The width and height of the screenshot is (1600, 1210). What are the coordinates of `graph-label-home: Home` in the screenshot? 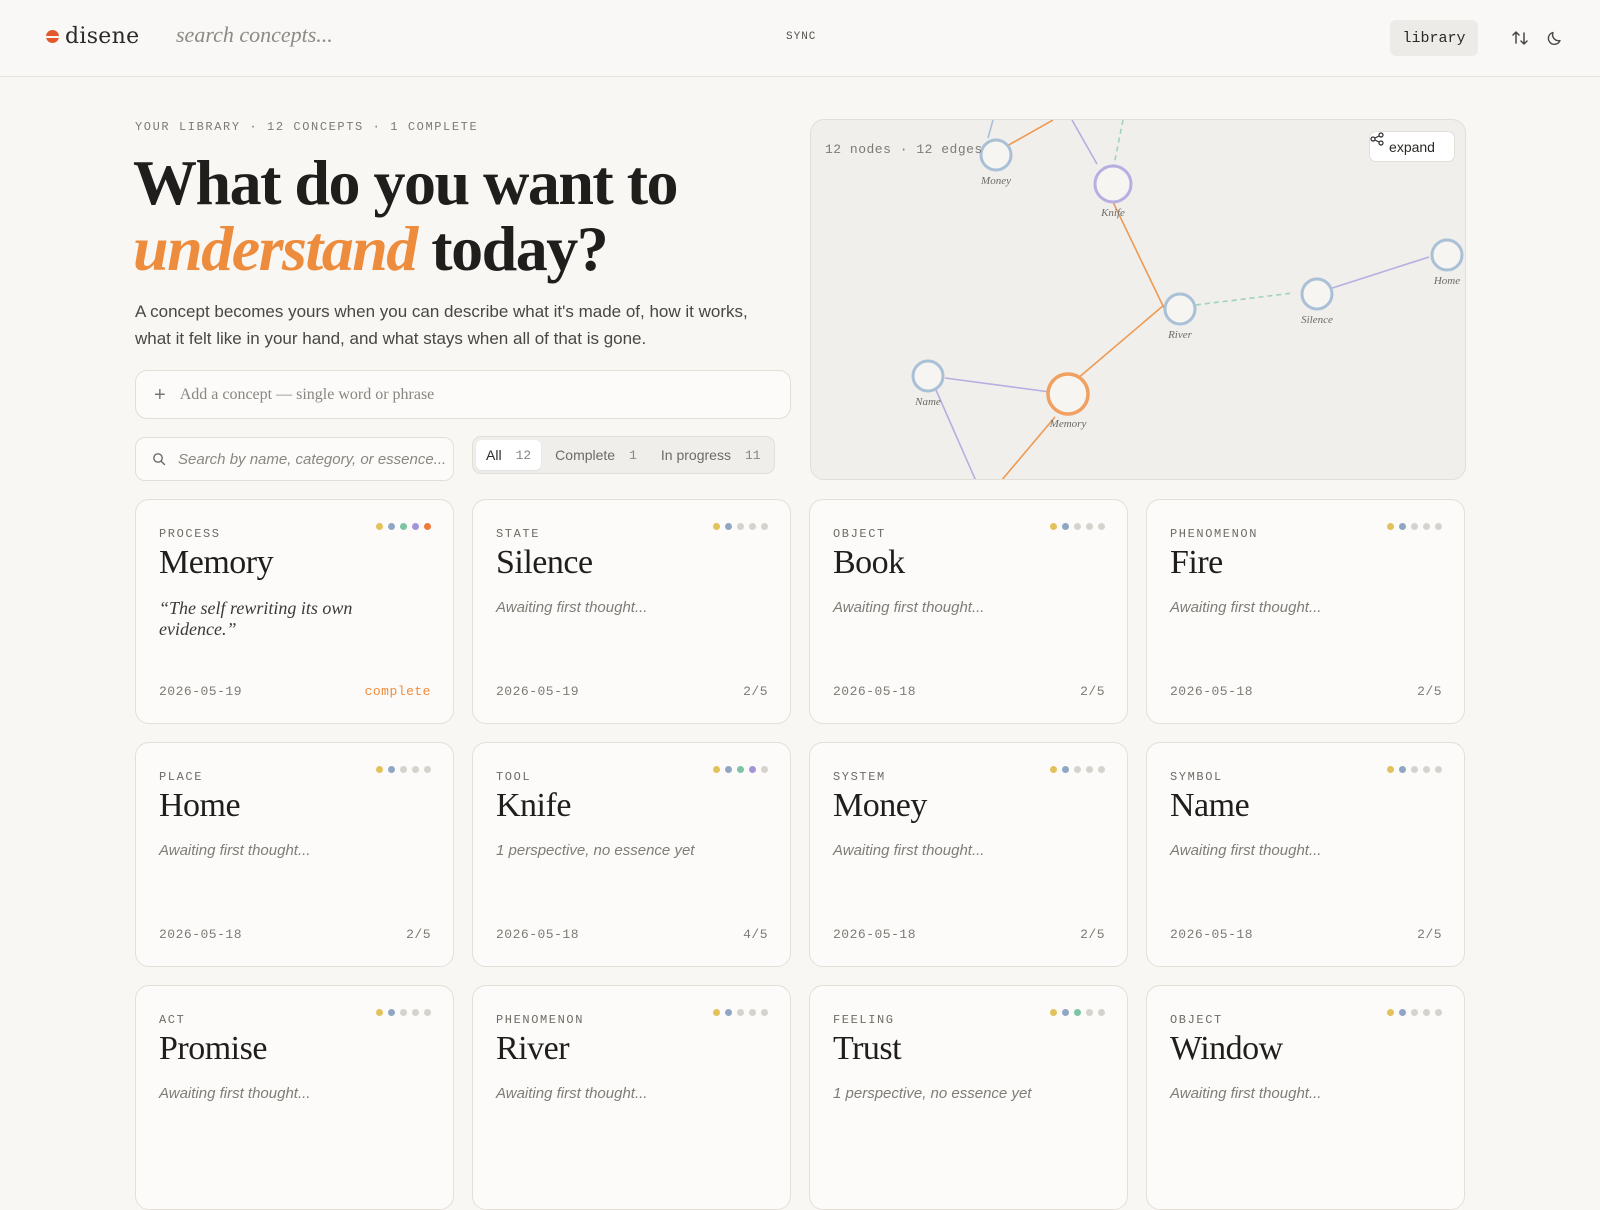 It's located at (1446, 281).